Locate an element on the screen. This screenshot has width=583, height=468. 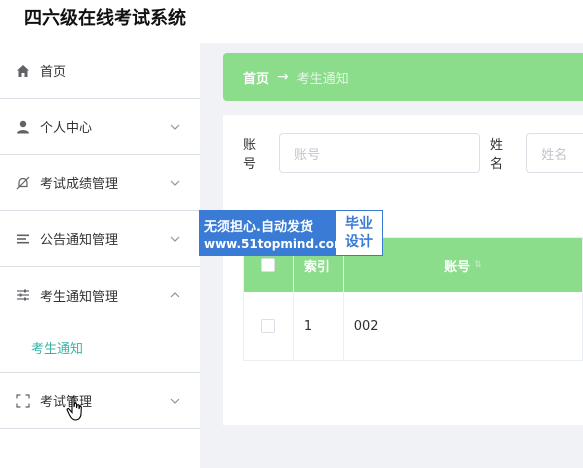
user-icon is located at coordinates (23, 127).